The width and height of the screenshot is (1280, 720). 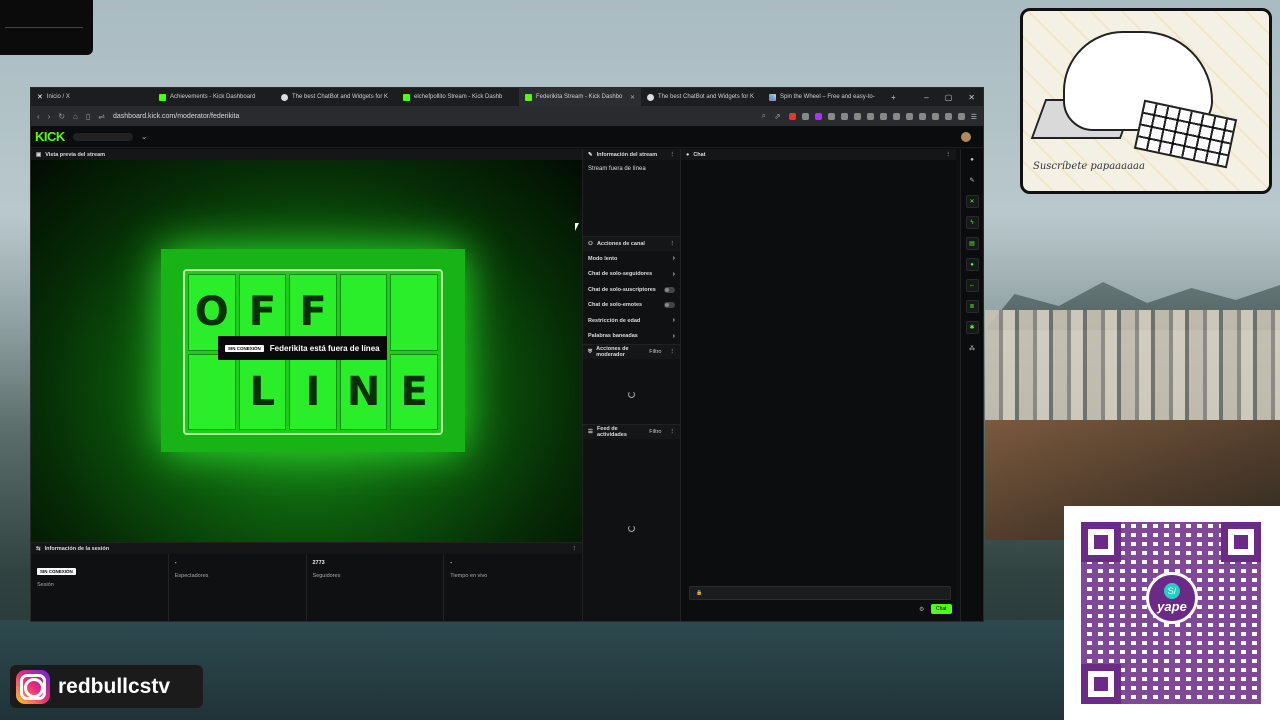 What do you see at coordinates (824, 97) in the screenshot?
I see `tab-spin-wheel: Spin the Wheel – Free and easy-to-` at bounding box center [824, 97].